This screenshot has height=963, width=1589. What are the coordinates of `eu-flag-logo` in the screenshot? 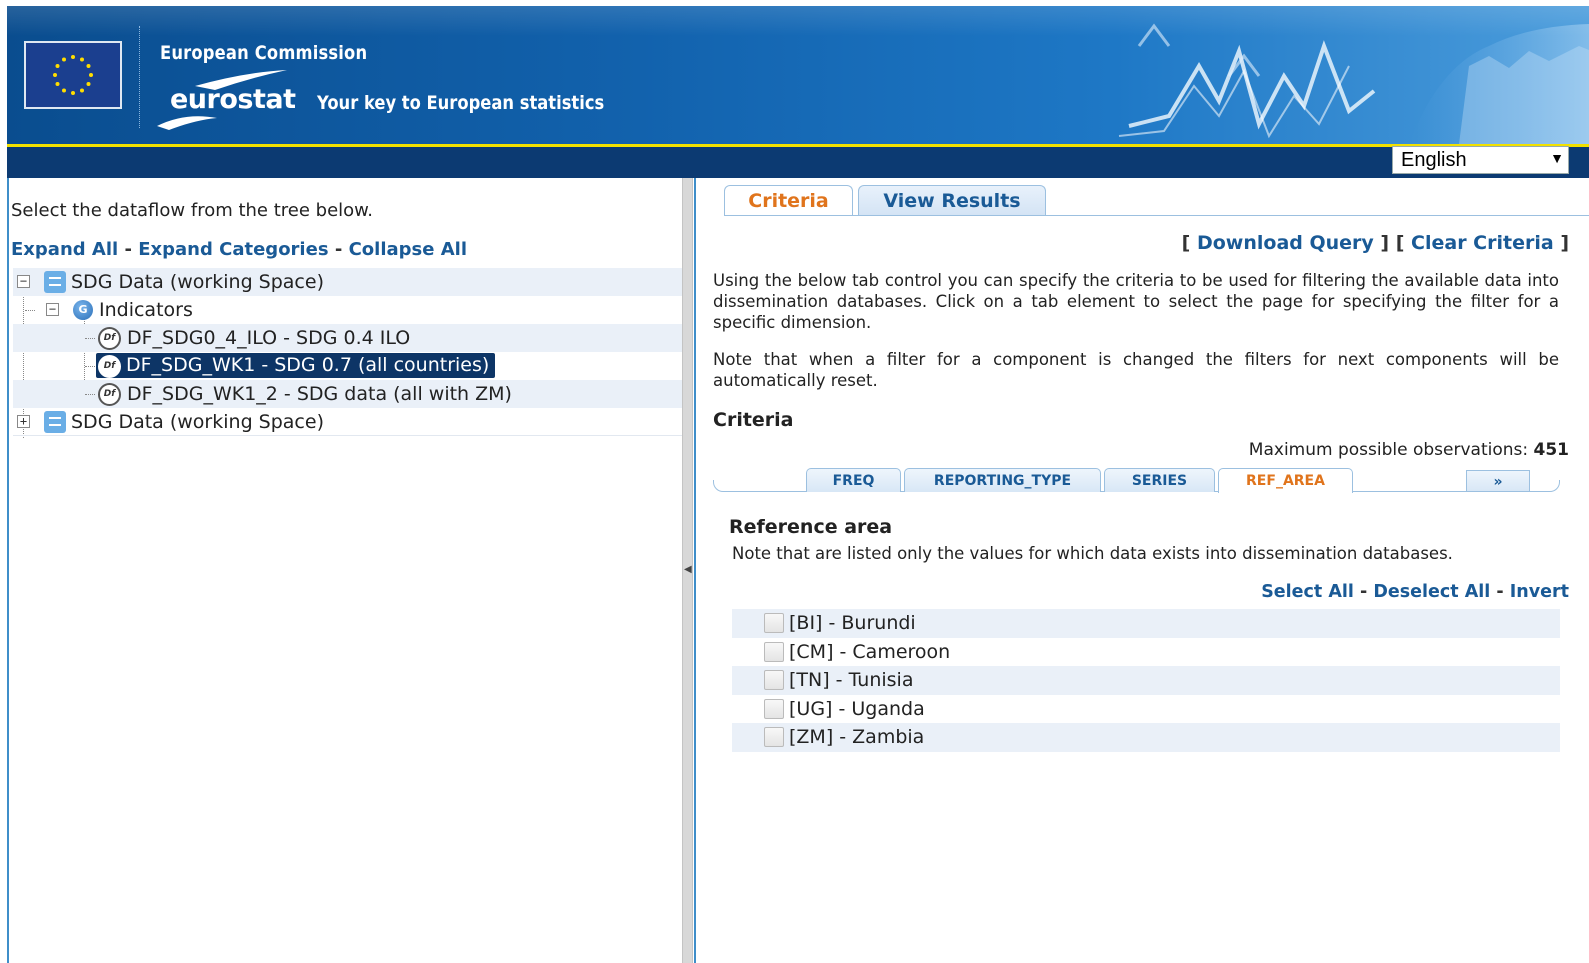 It's located at (73, 75).